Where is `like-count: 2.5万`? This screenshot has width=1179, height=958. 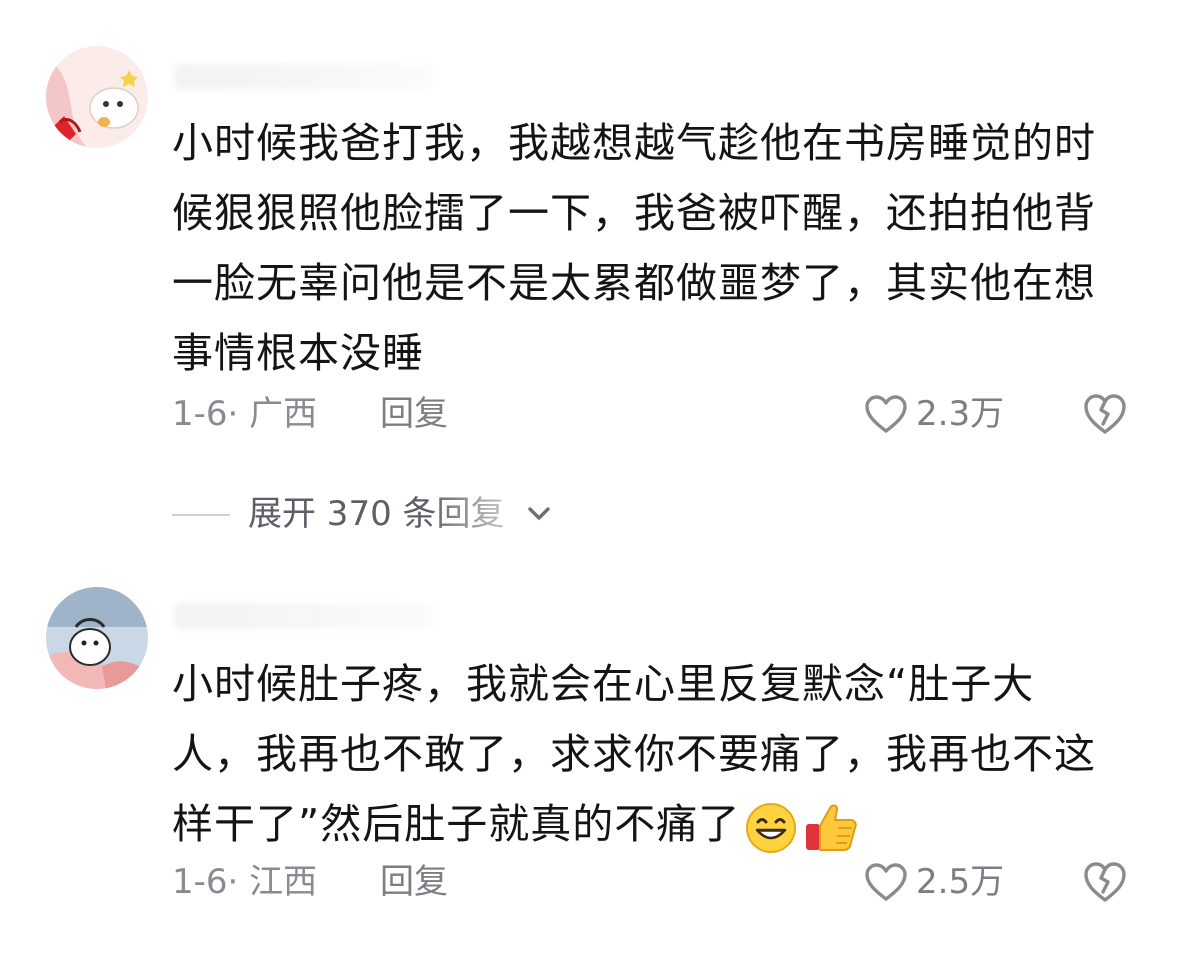
like-count: 2.5万 is located at coordinates (960, 882).